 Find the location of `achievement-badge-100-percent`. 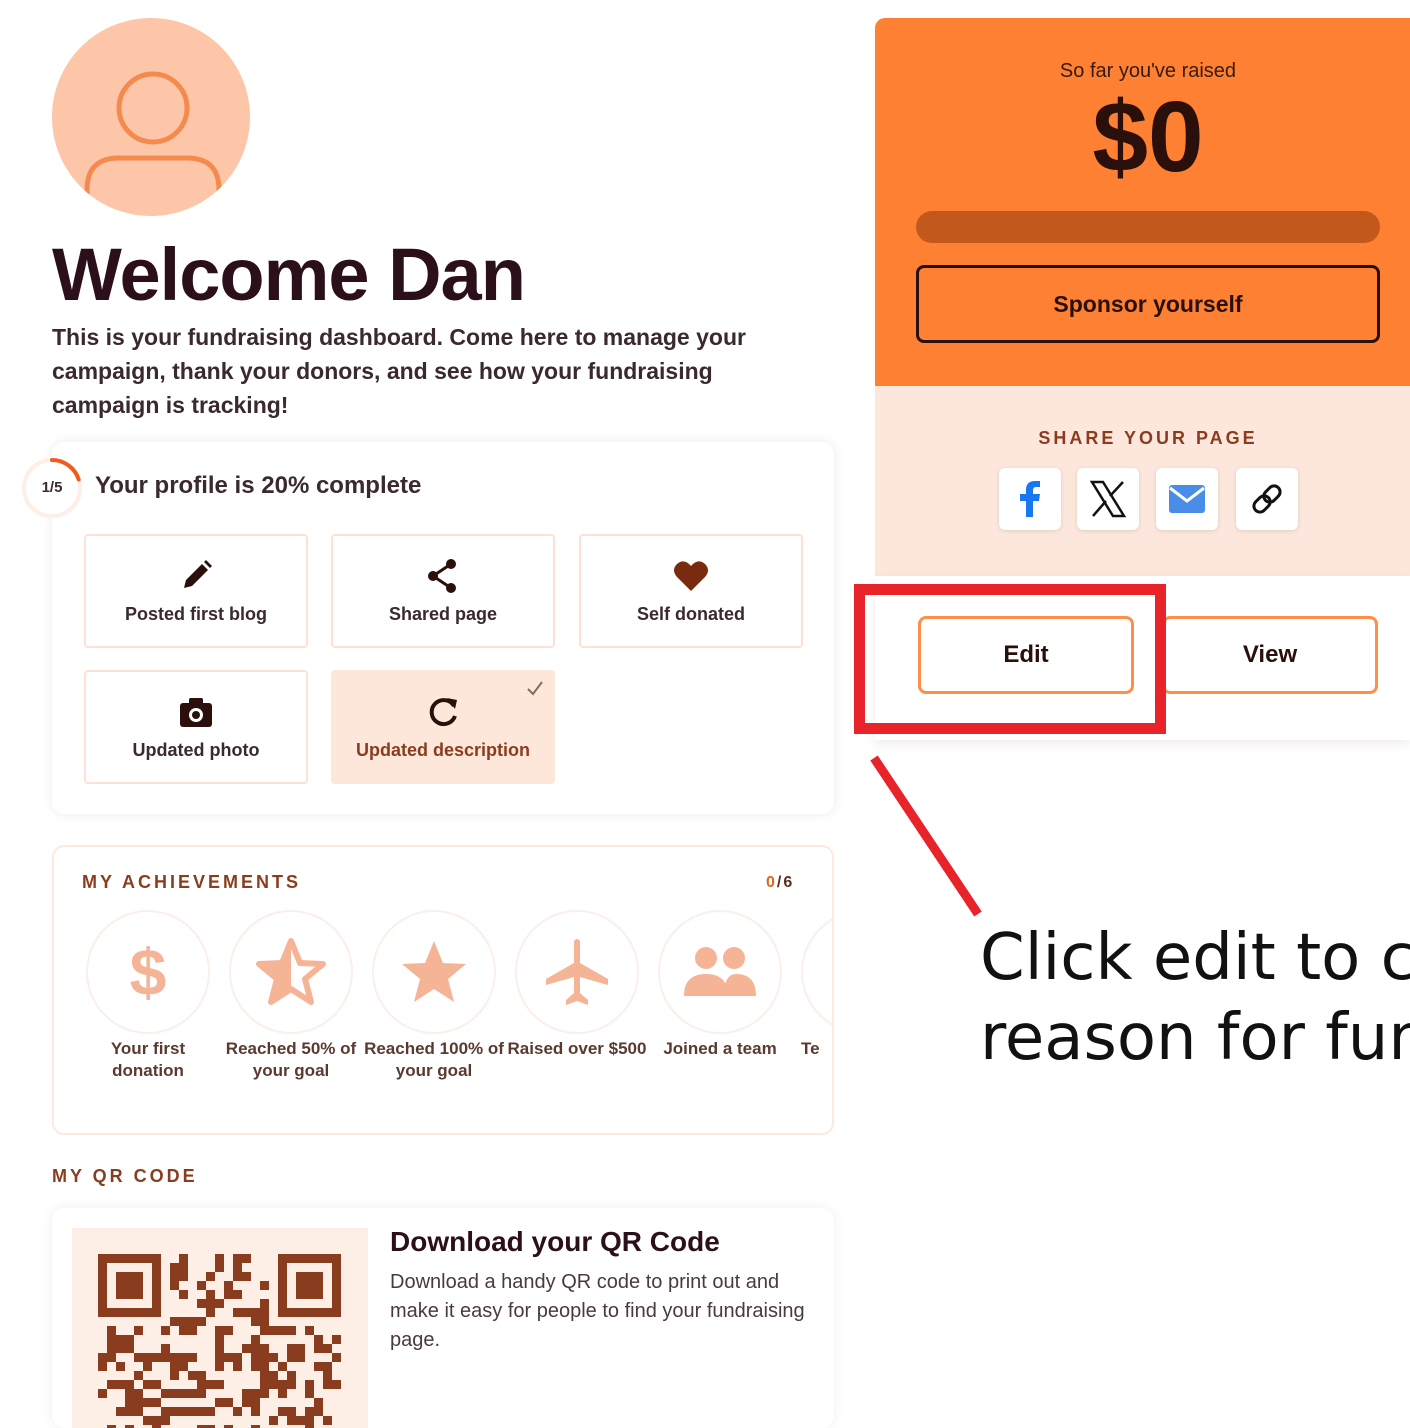

achievement-badge-100-percent is located at coordinates (434, 972).